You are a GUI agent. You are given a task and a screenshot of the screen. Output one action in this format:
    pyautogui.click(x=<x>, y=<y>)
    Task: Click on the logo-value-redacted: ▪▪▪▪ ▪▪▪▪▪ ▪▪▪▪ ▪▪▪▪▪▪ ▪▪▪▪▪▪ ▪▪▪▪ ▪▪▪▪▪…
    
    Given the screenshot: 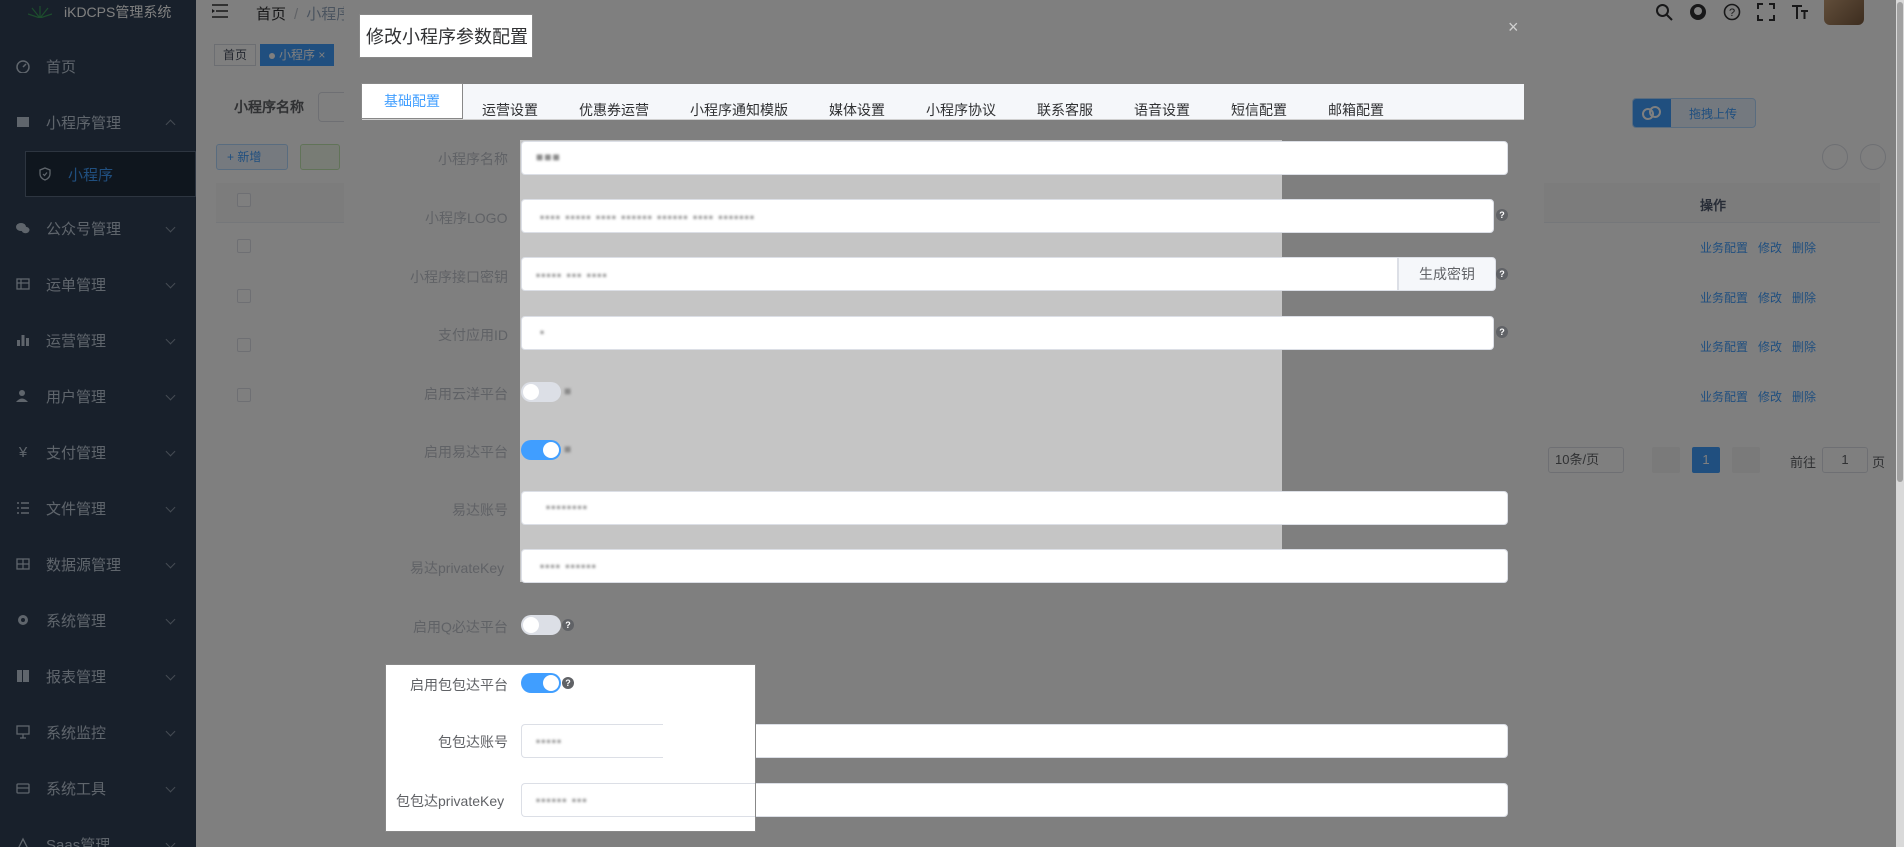 What is the action you would take?
    pyautogui.click(x=648, y=217)
    